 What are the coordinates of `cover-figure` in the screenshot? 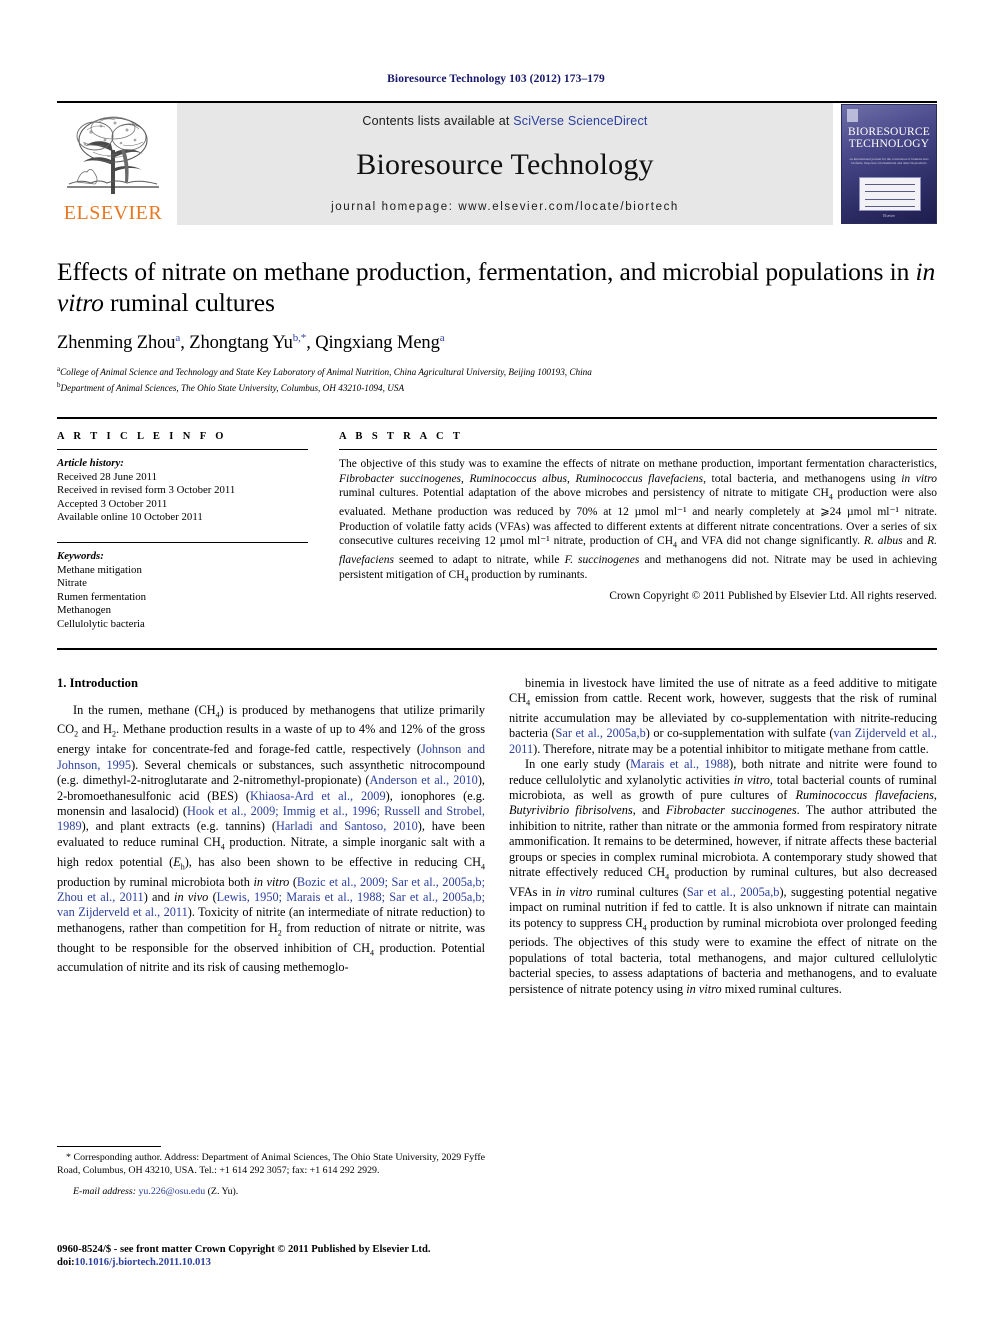 It's located at (890, 194).